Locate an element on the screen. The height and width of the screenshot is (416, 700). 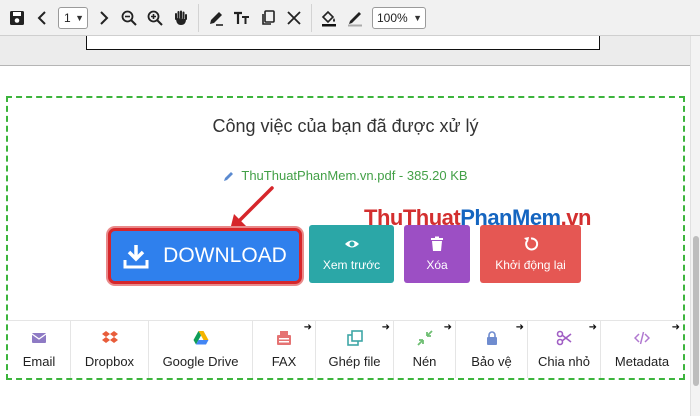
viewer-toolbar: 1 ▼ 100% ▼ is located at coordinates (350, 18).